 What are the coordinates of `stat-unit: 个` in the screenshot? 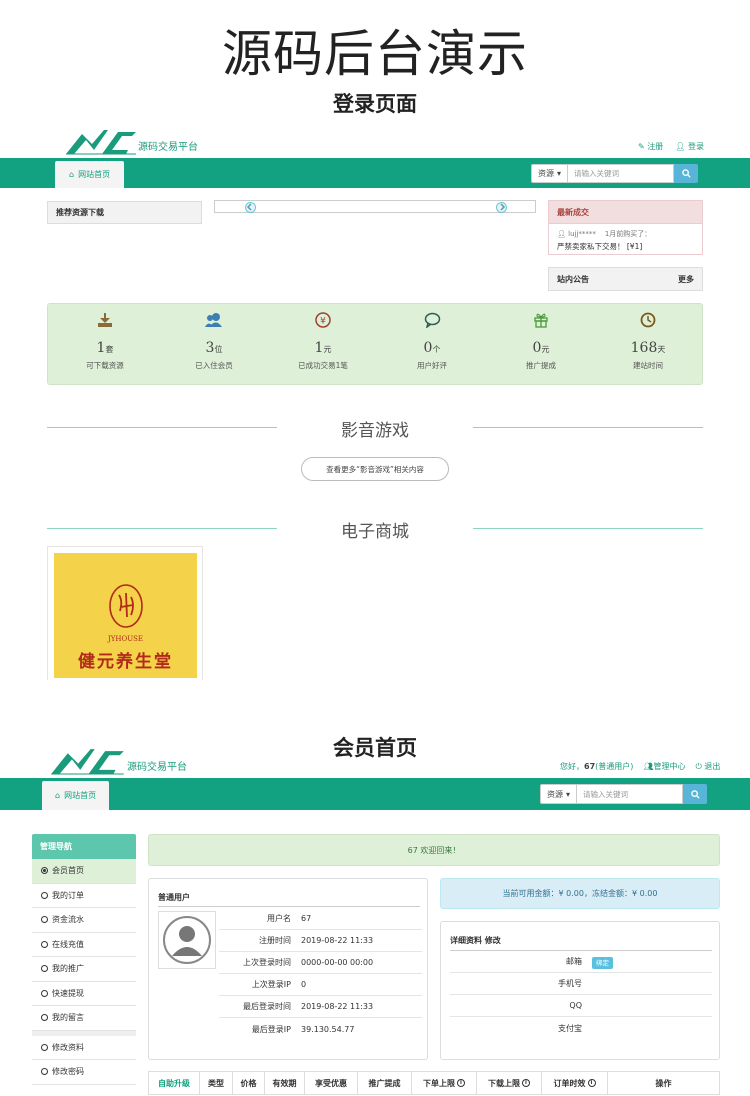 It's located at (436, 349).